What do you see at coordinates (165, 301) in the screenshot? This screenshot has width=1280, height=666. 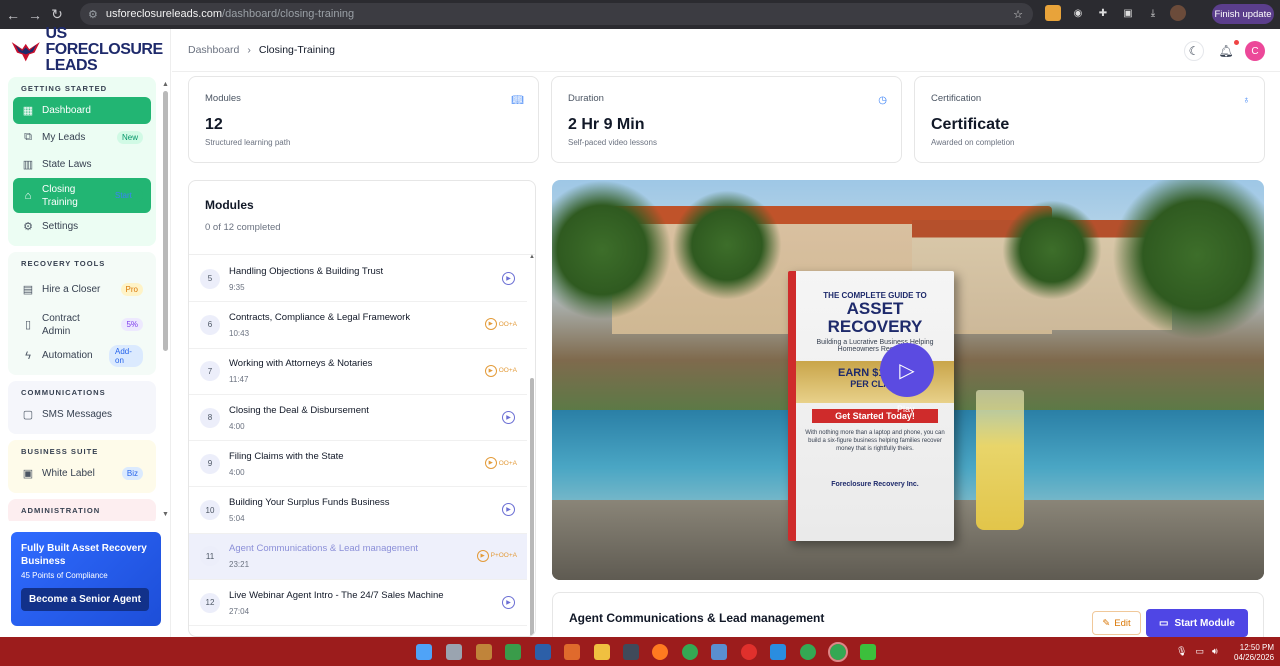 I see `sidebar-scrollbar: ▲ ▼` at bounding box center [165, 301].